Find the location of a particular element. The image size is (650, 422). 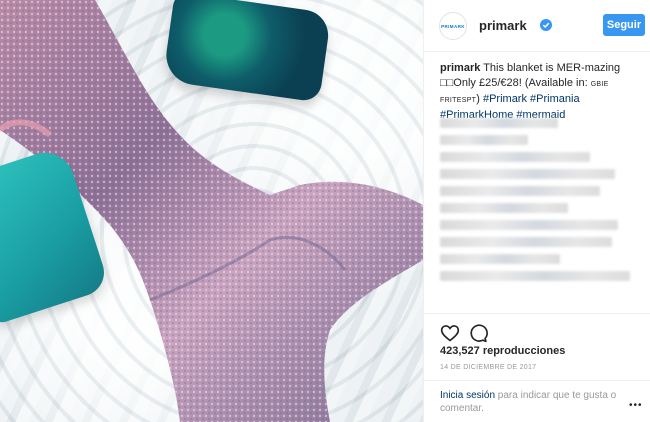

view-count: 423,527 reproducciones is located at coordinates (503, 351).